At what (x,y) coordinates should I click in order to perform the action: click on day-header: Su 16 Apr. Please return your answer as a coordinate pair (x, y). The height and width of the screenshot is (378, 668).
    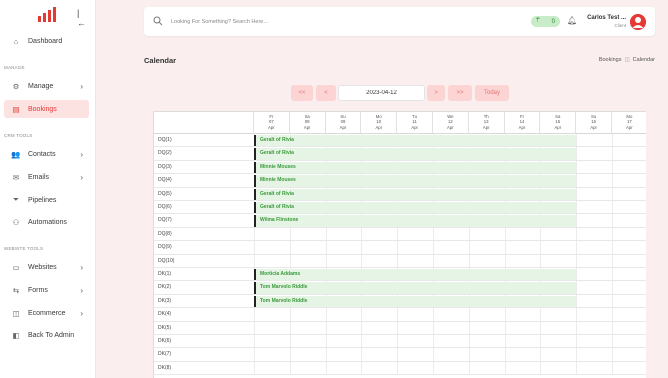
    Looking at the image, I should click on (594, 123).